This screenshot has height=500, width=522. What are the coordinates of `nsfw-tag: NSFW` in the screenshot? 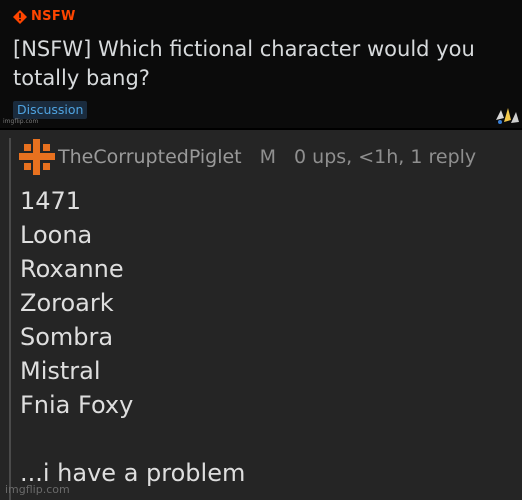 It's located at (44, 16).